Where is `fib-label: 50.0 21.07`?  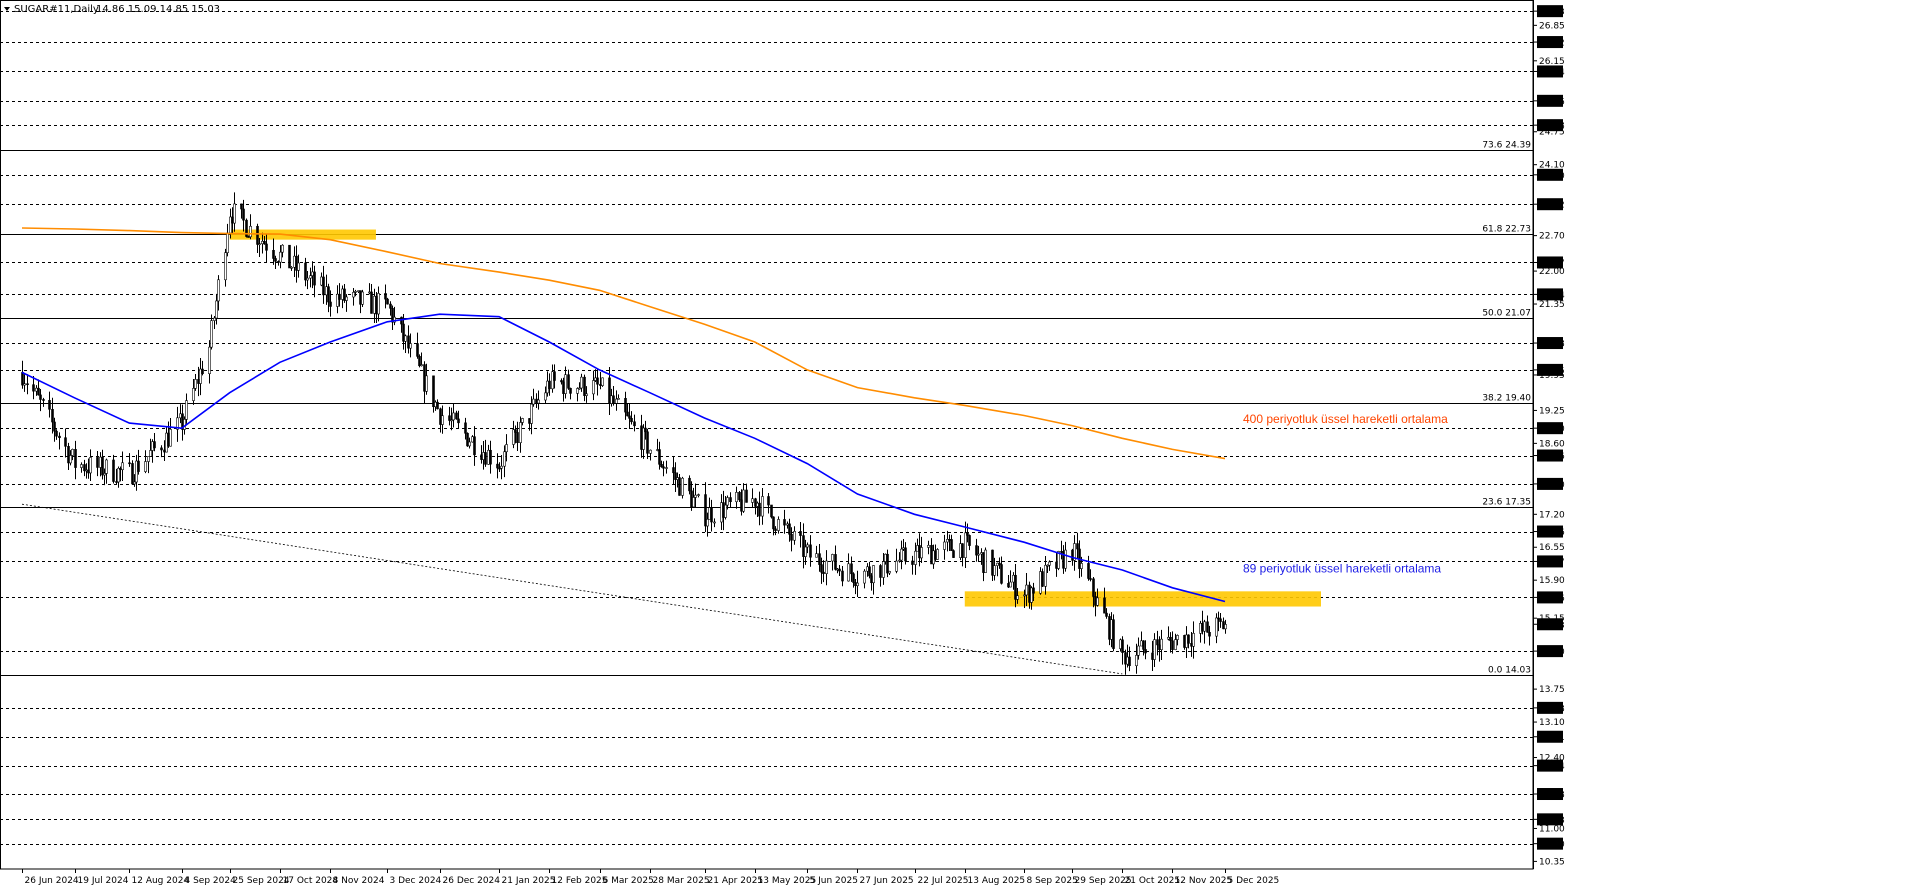 fib-label: 50.0 21.07 is located at coordinates (1506, 314).